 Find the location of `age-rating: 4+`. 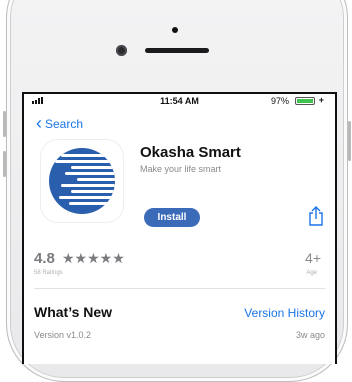

age-rating: 4+ is located at coordinates (313, 258).